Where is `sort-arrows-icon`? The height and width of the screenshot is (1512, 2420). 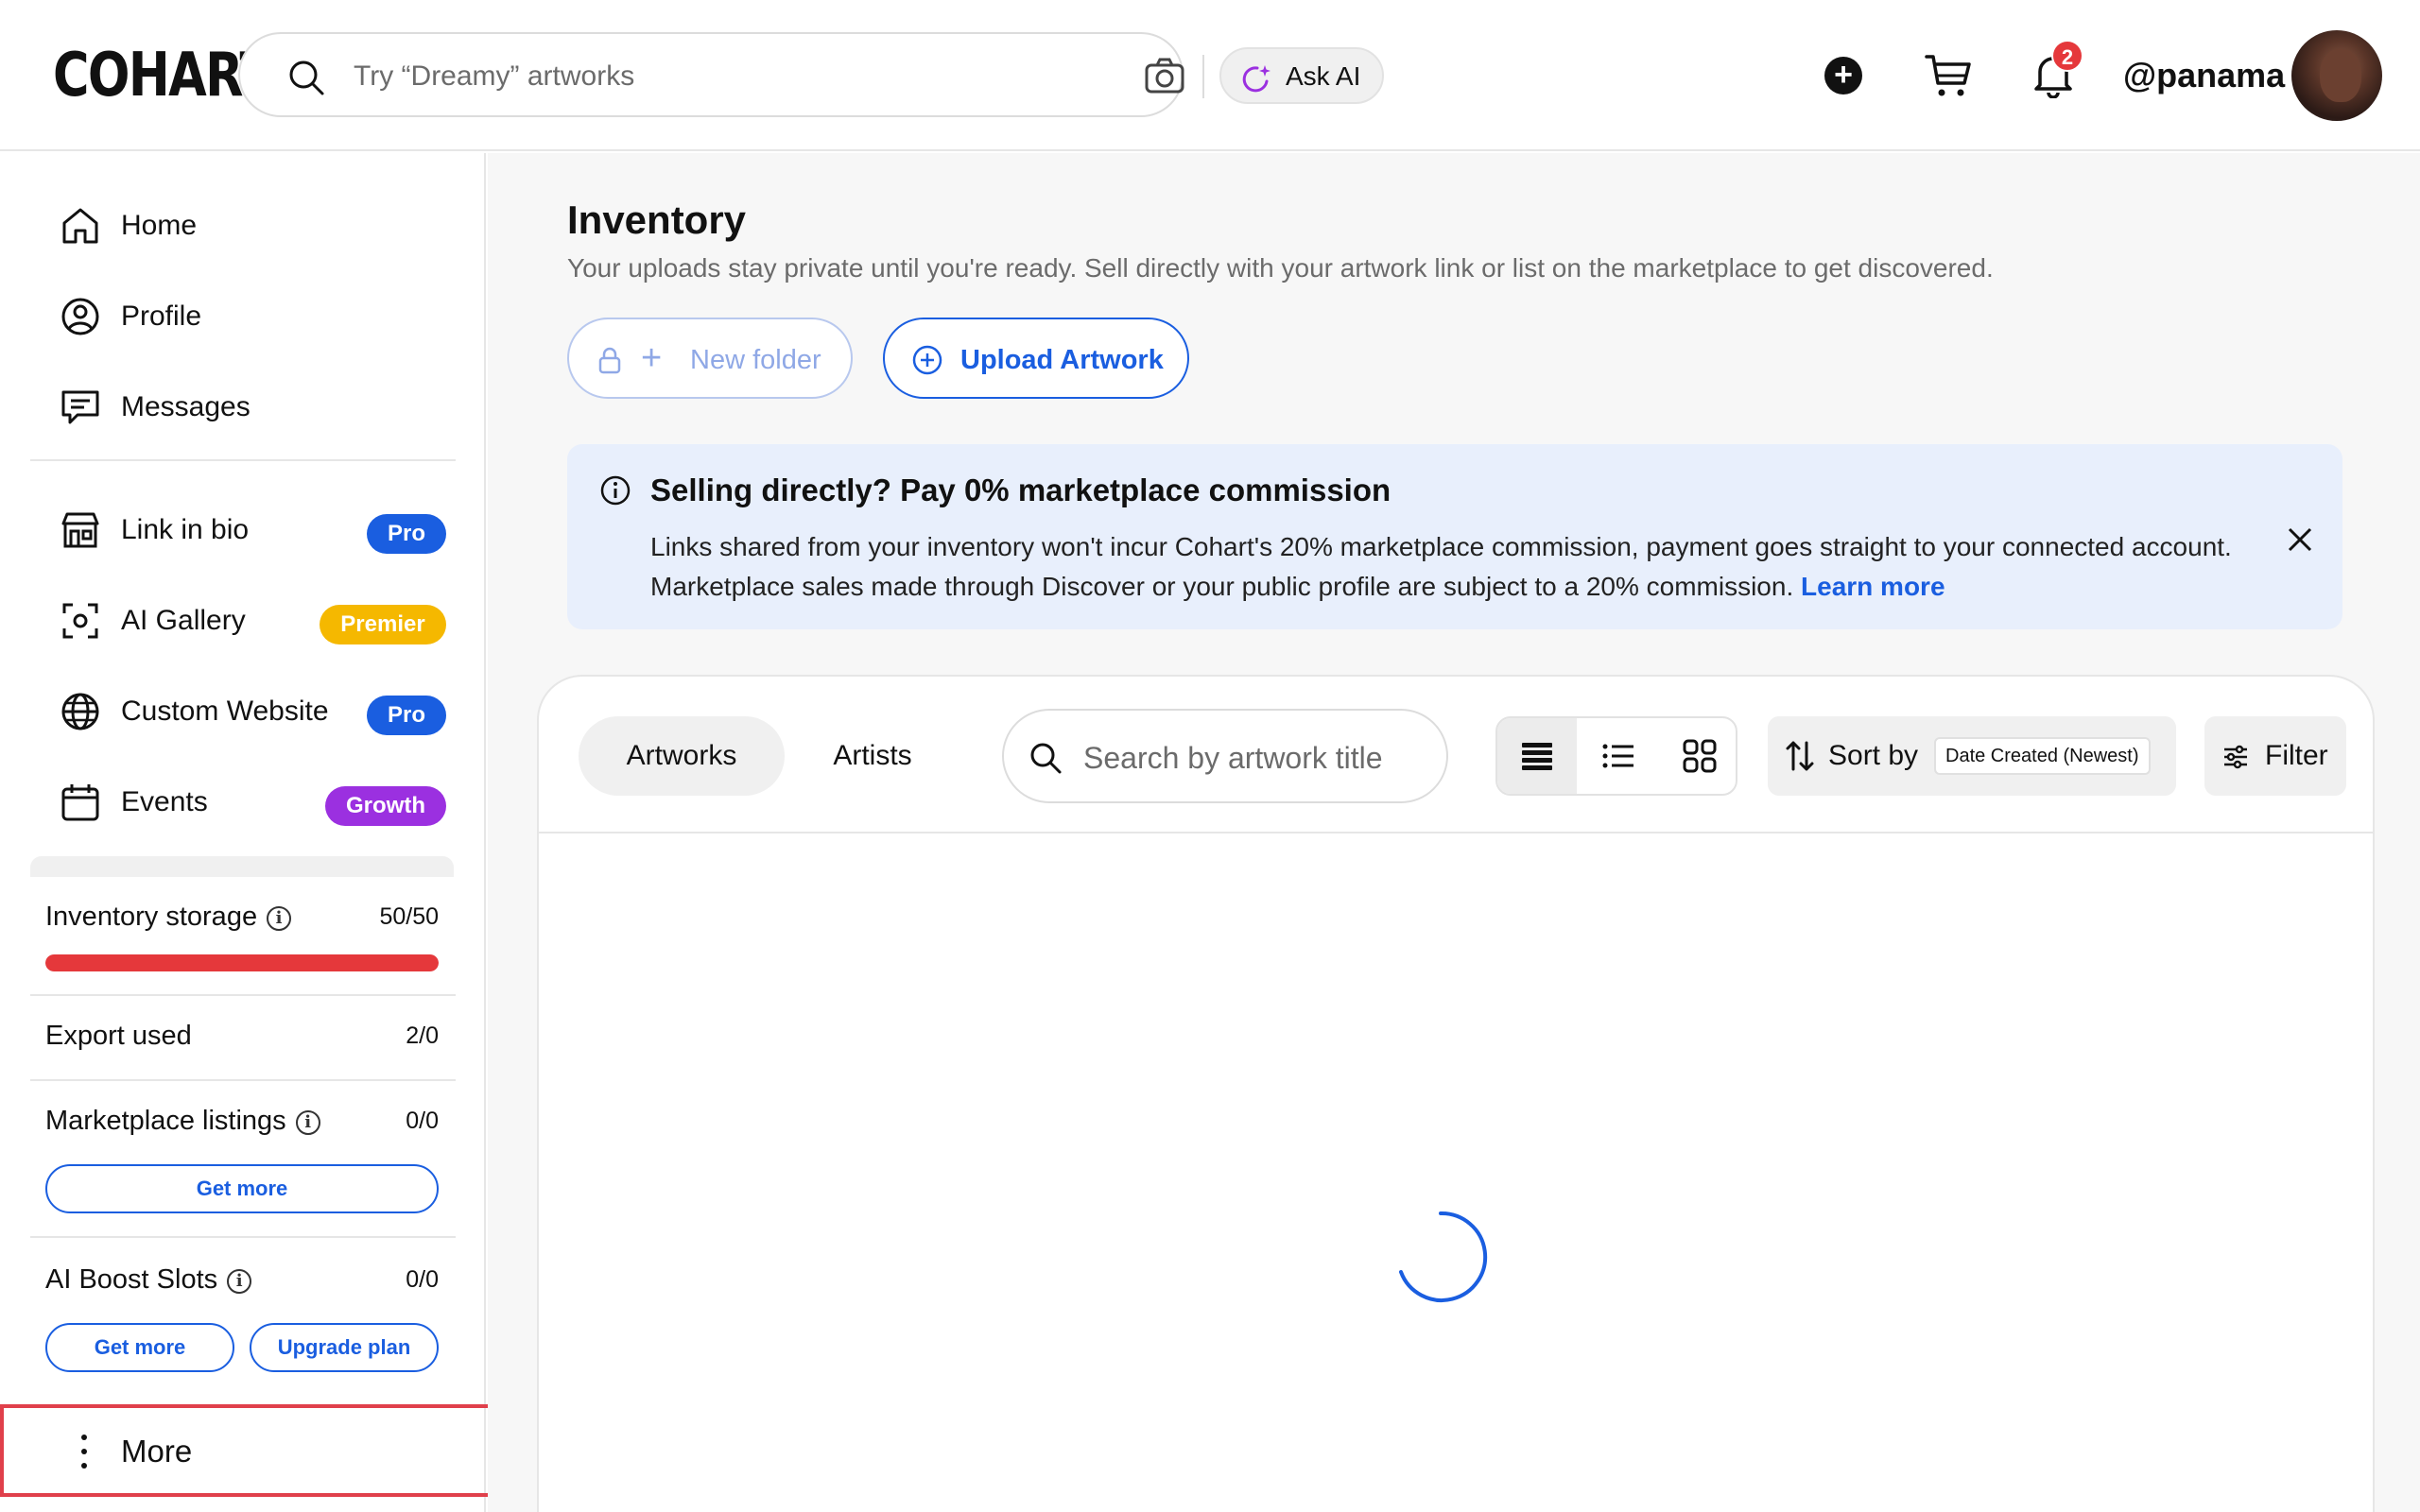
sort-arrows-icon is located at coordinates (1800, 756).